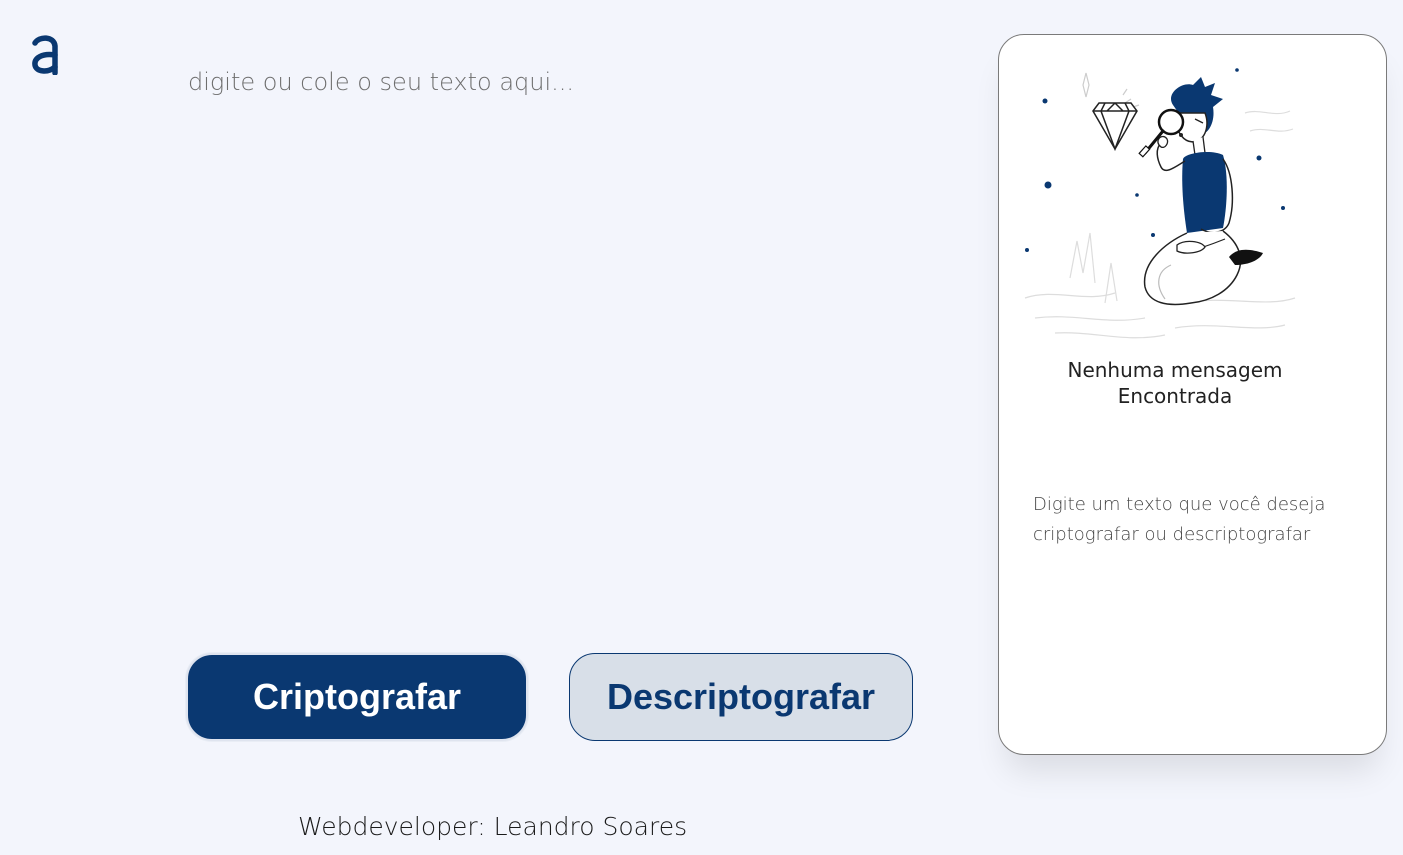 This screenshot has height=855, width=1403. I want to click on alura-logo-icon, so click(45, 54).